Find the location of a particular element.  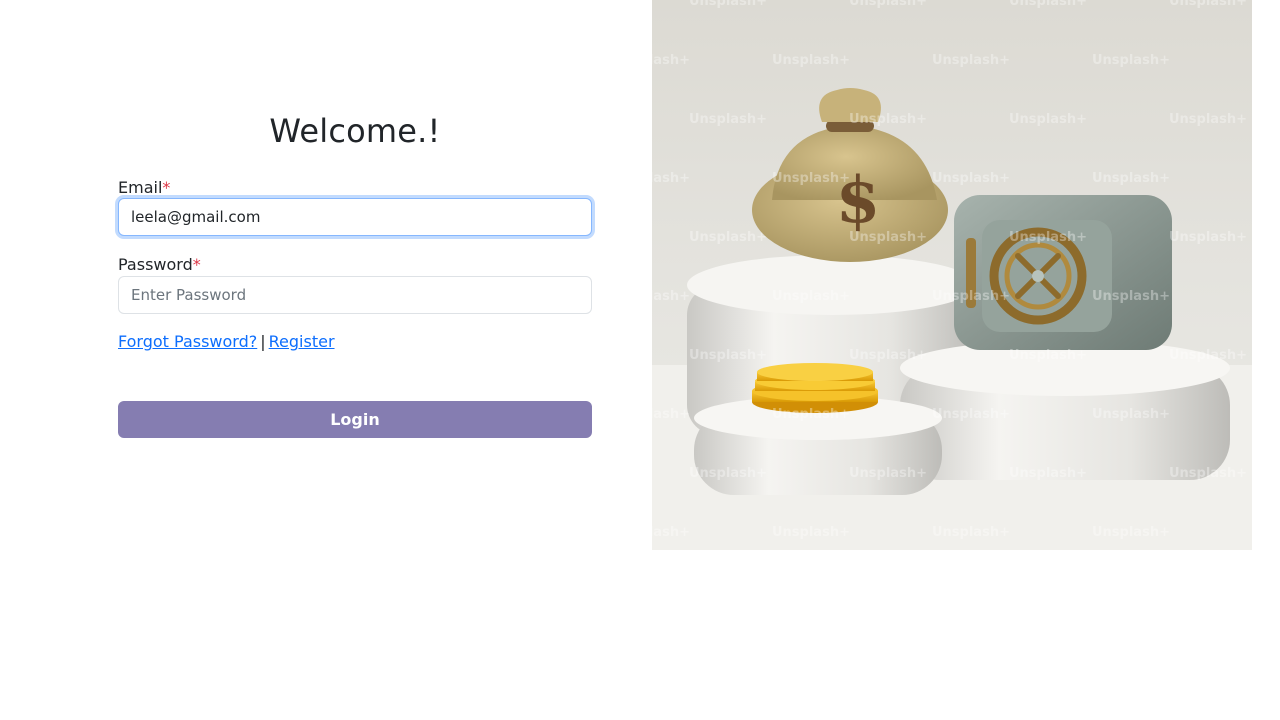

email-label: Email* is located at coordinates (144, 187).